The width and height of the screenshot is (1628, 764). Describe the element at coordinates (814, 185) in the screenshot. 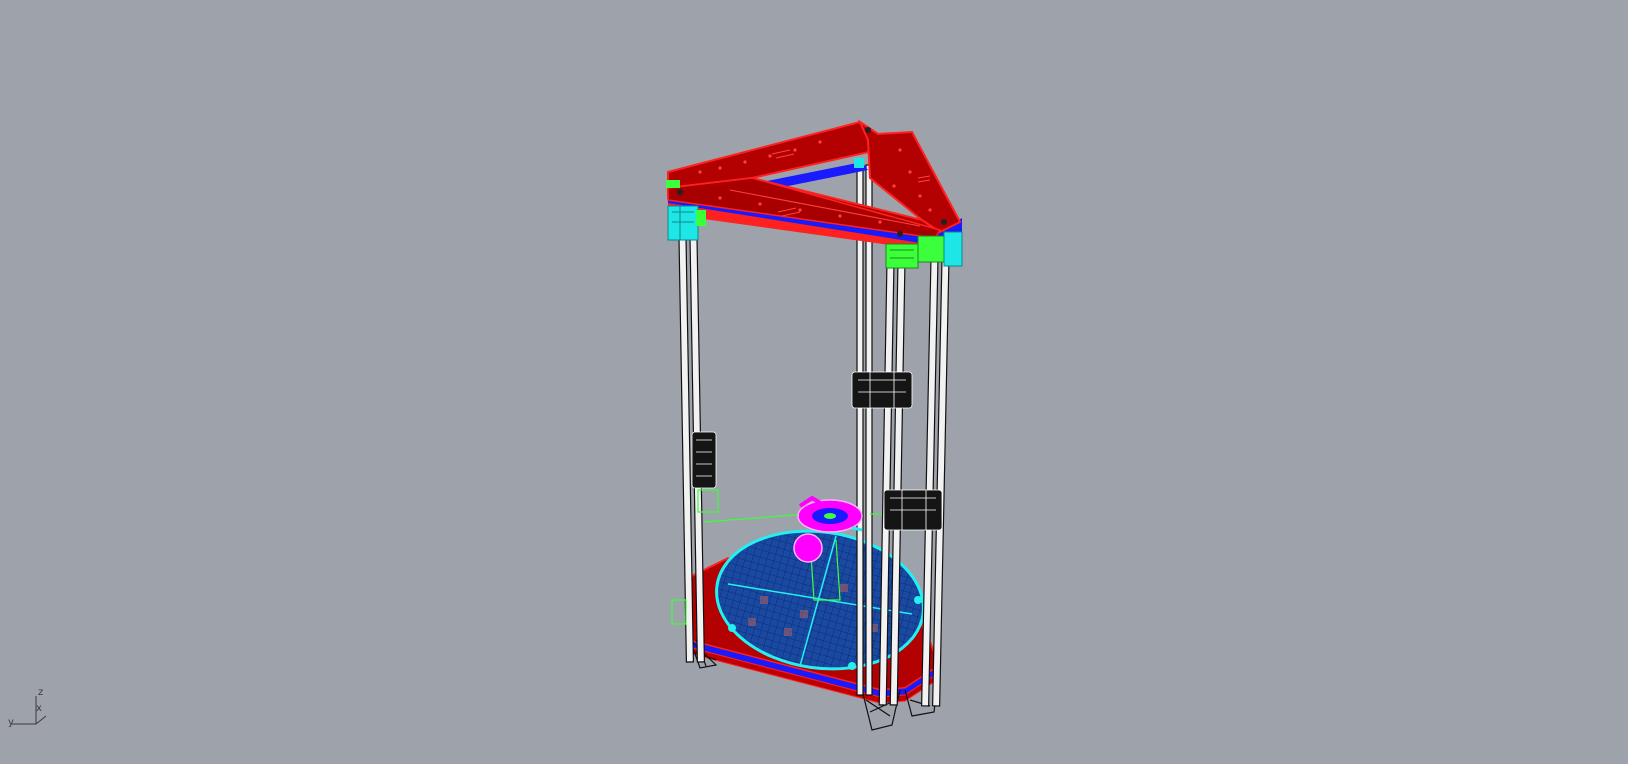

I see `top-frame` at that location.